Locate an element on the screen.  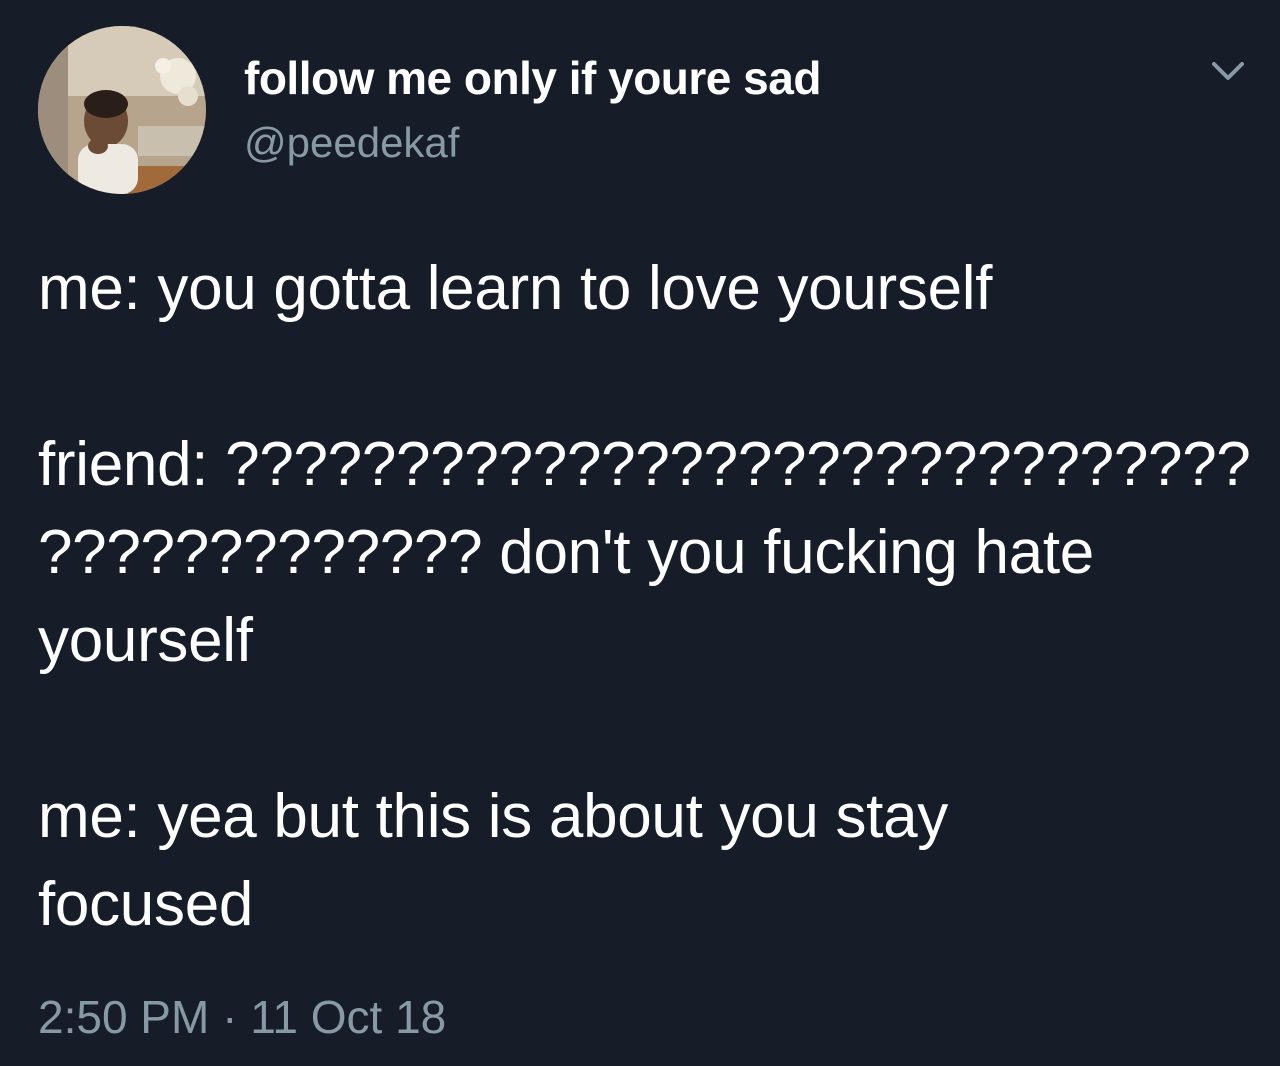
tweet-line: focused is located at coordinates (146, 904).